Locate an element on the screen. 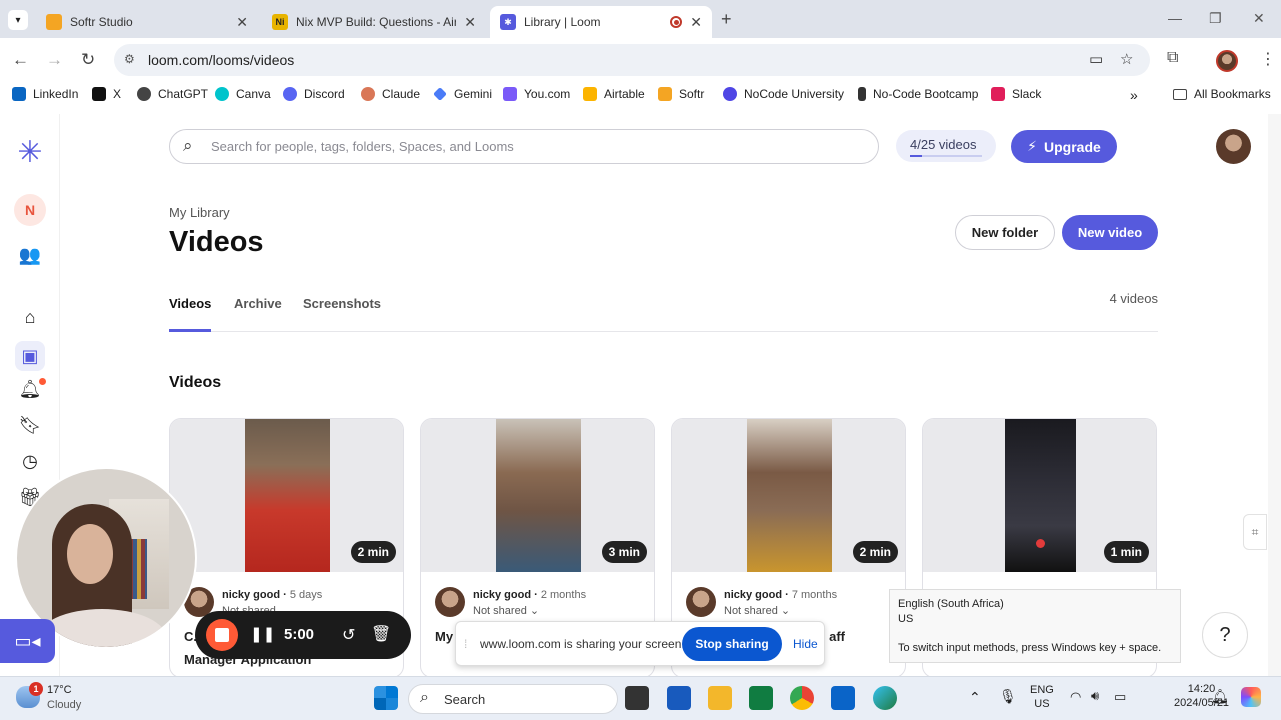 Image resolution: width=1281 pixels, height=720 pixels. volume-icon: 🔊︎ is located at coordinates (1095, 696).